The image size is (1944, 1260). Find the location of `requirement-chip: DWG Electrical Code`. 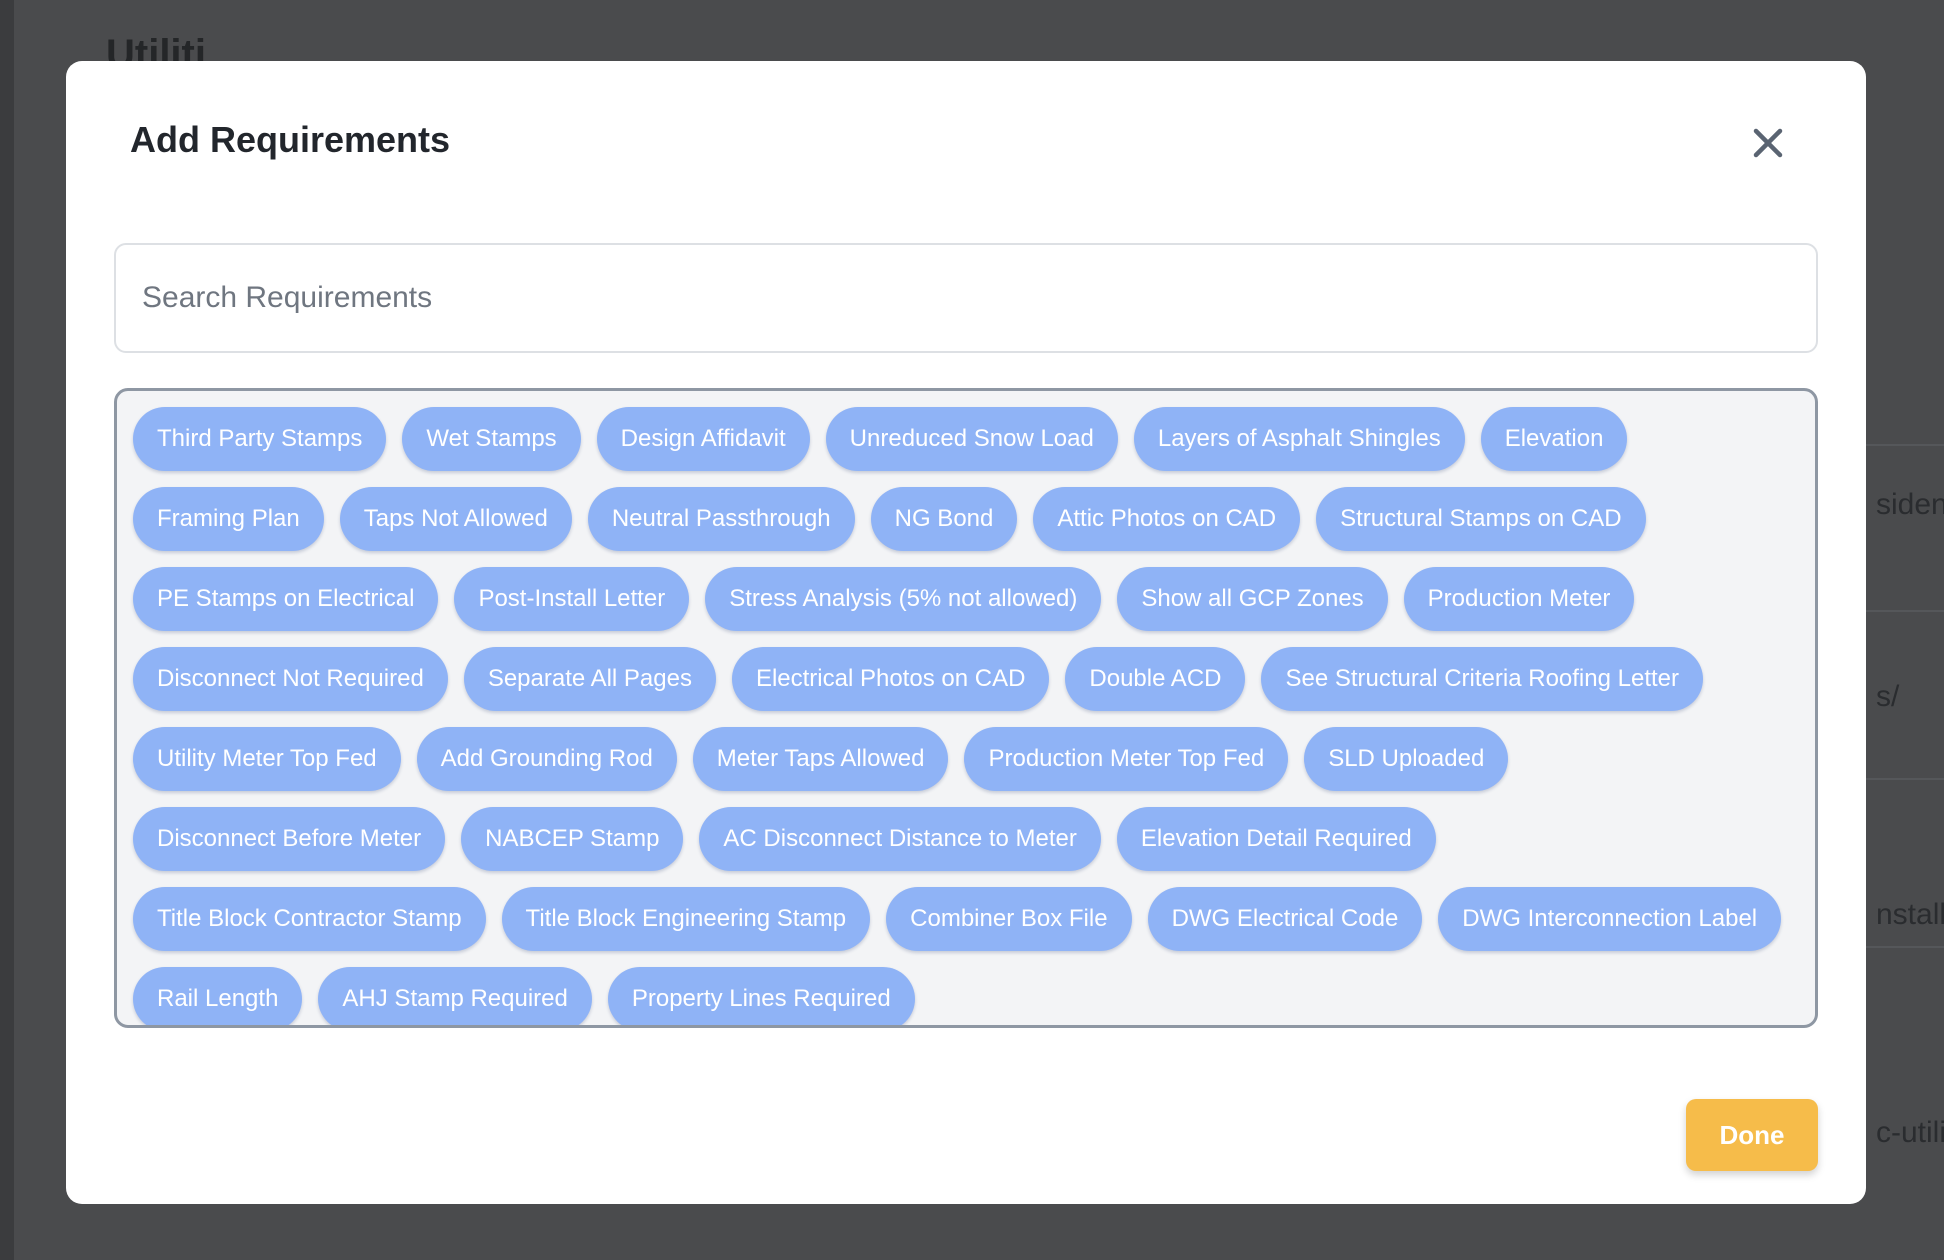

requirement-chip: DWG Electrical Code is located at coordinates (1285, 919).